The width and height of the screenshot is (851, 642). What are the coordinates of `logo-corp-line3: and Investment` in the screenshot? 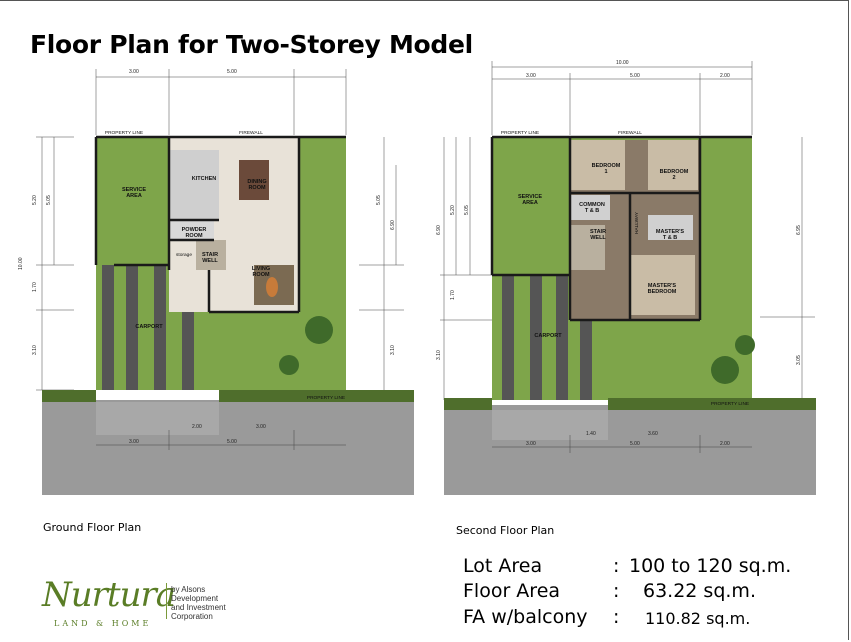 It's located at (198, 607).